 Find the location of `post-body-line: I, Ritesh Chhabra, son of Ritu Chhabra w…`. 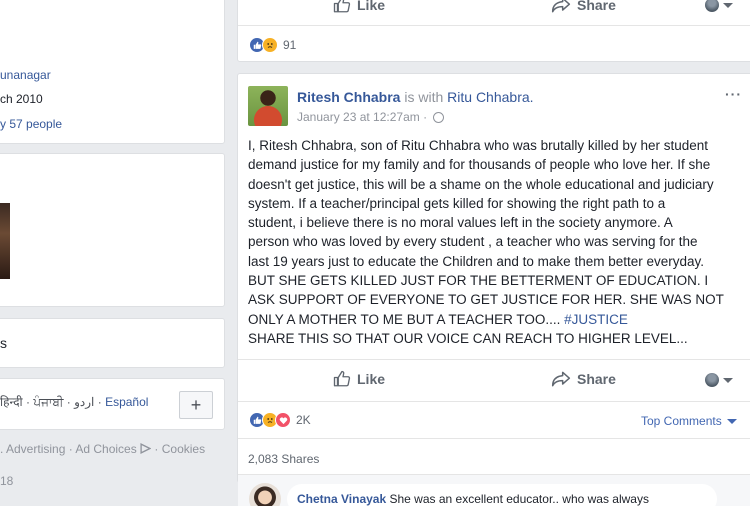

post-body-line: I, Ritesh Chhabra, son of Ritu Chhabra w… is located at coordinates (478, 145).